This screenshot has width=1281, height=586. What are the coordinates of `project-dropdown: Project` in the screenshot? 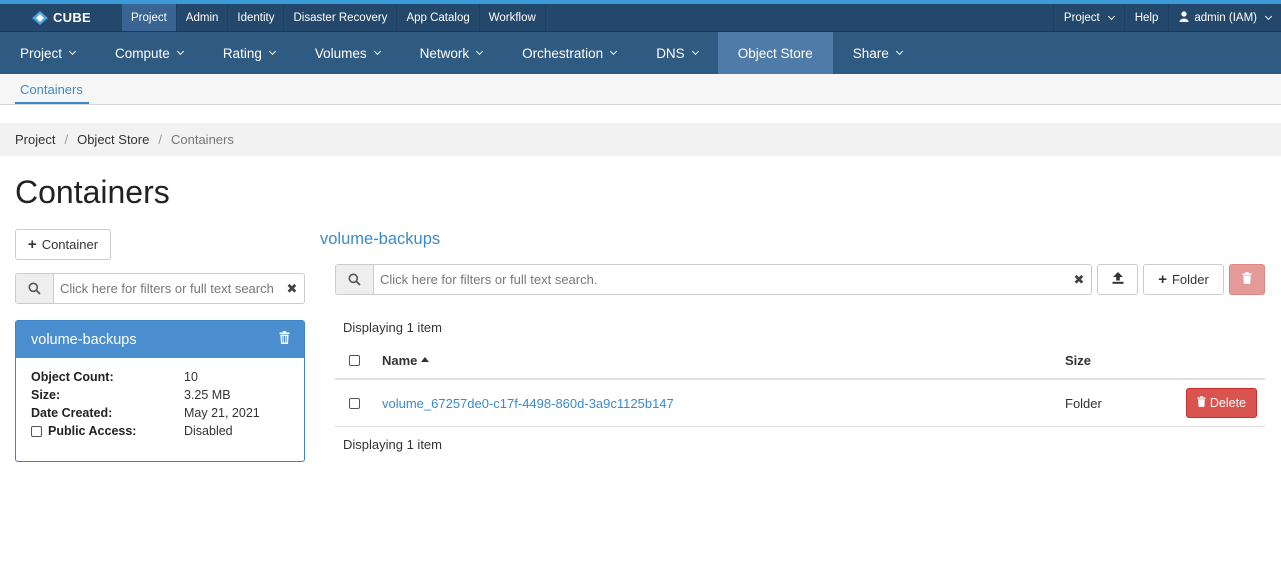 It's located at (1088, 17).